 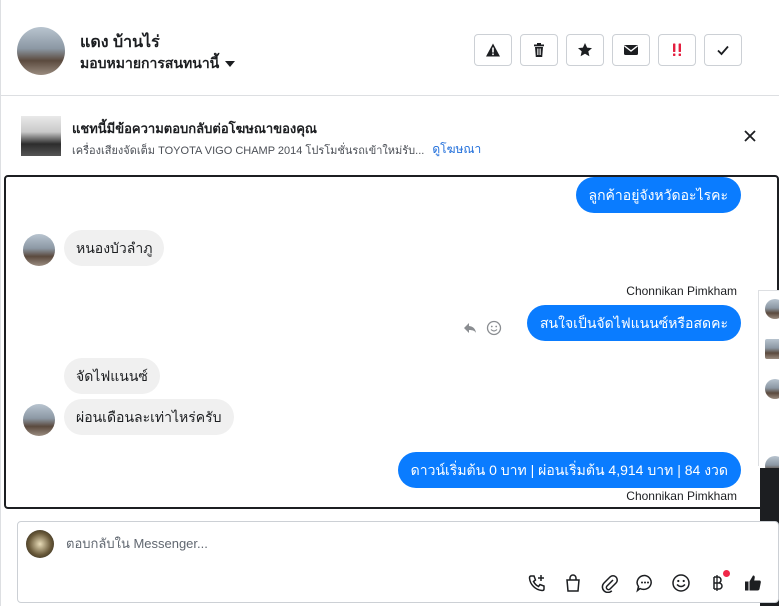 What do you see at coordinates (194, 128) in the screenshot?
I see `ad-banner-title: แชทนี้มีข้อความตอบกลับต่อโฆษณาของคุณ` at bounding box center [194, 128].